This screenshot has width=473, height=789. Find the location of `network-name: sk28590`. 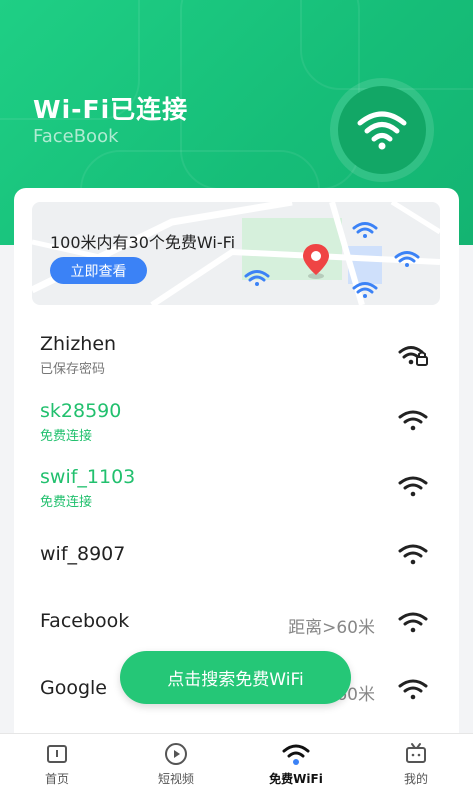

network-name: sk28590 is located at coordinates (81, 411).